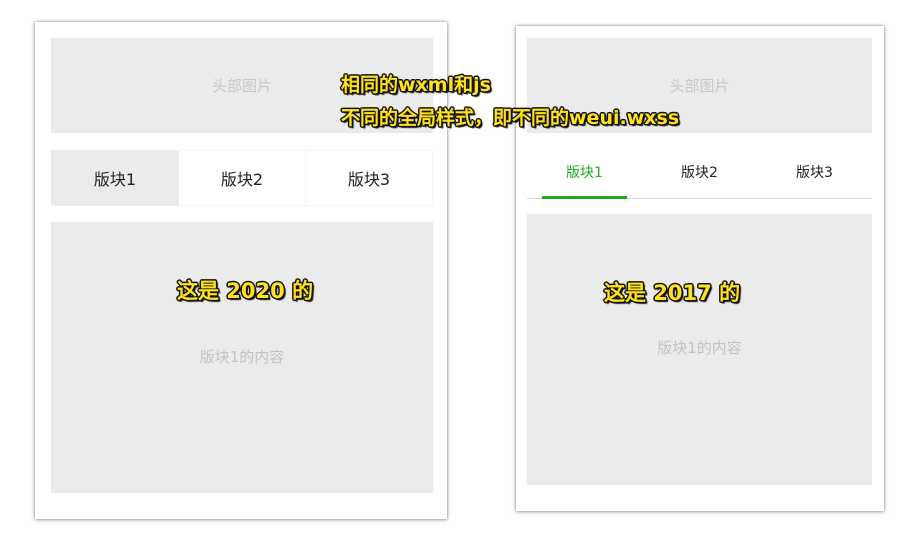 This screenshot has width=919, height=537. I want to click on annotation-different-style: 不同的全局样式，即不同的weui.wxss, so click(510, 118).